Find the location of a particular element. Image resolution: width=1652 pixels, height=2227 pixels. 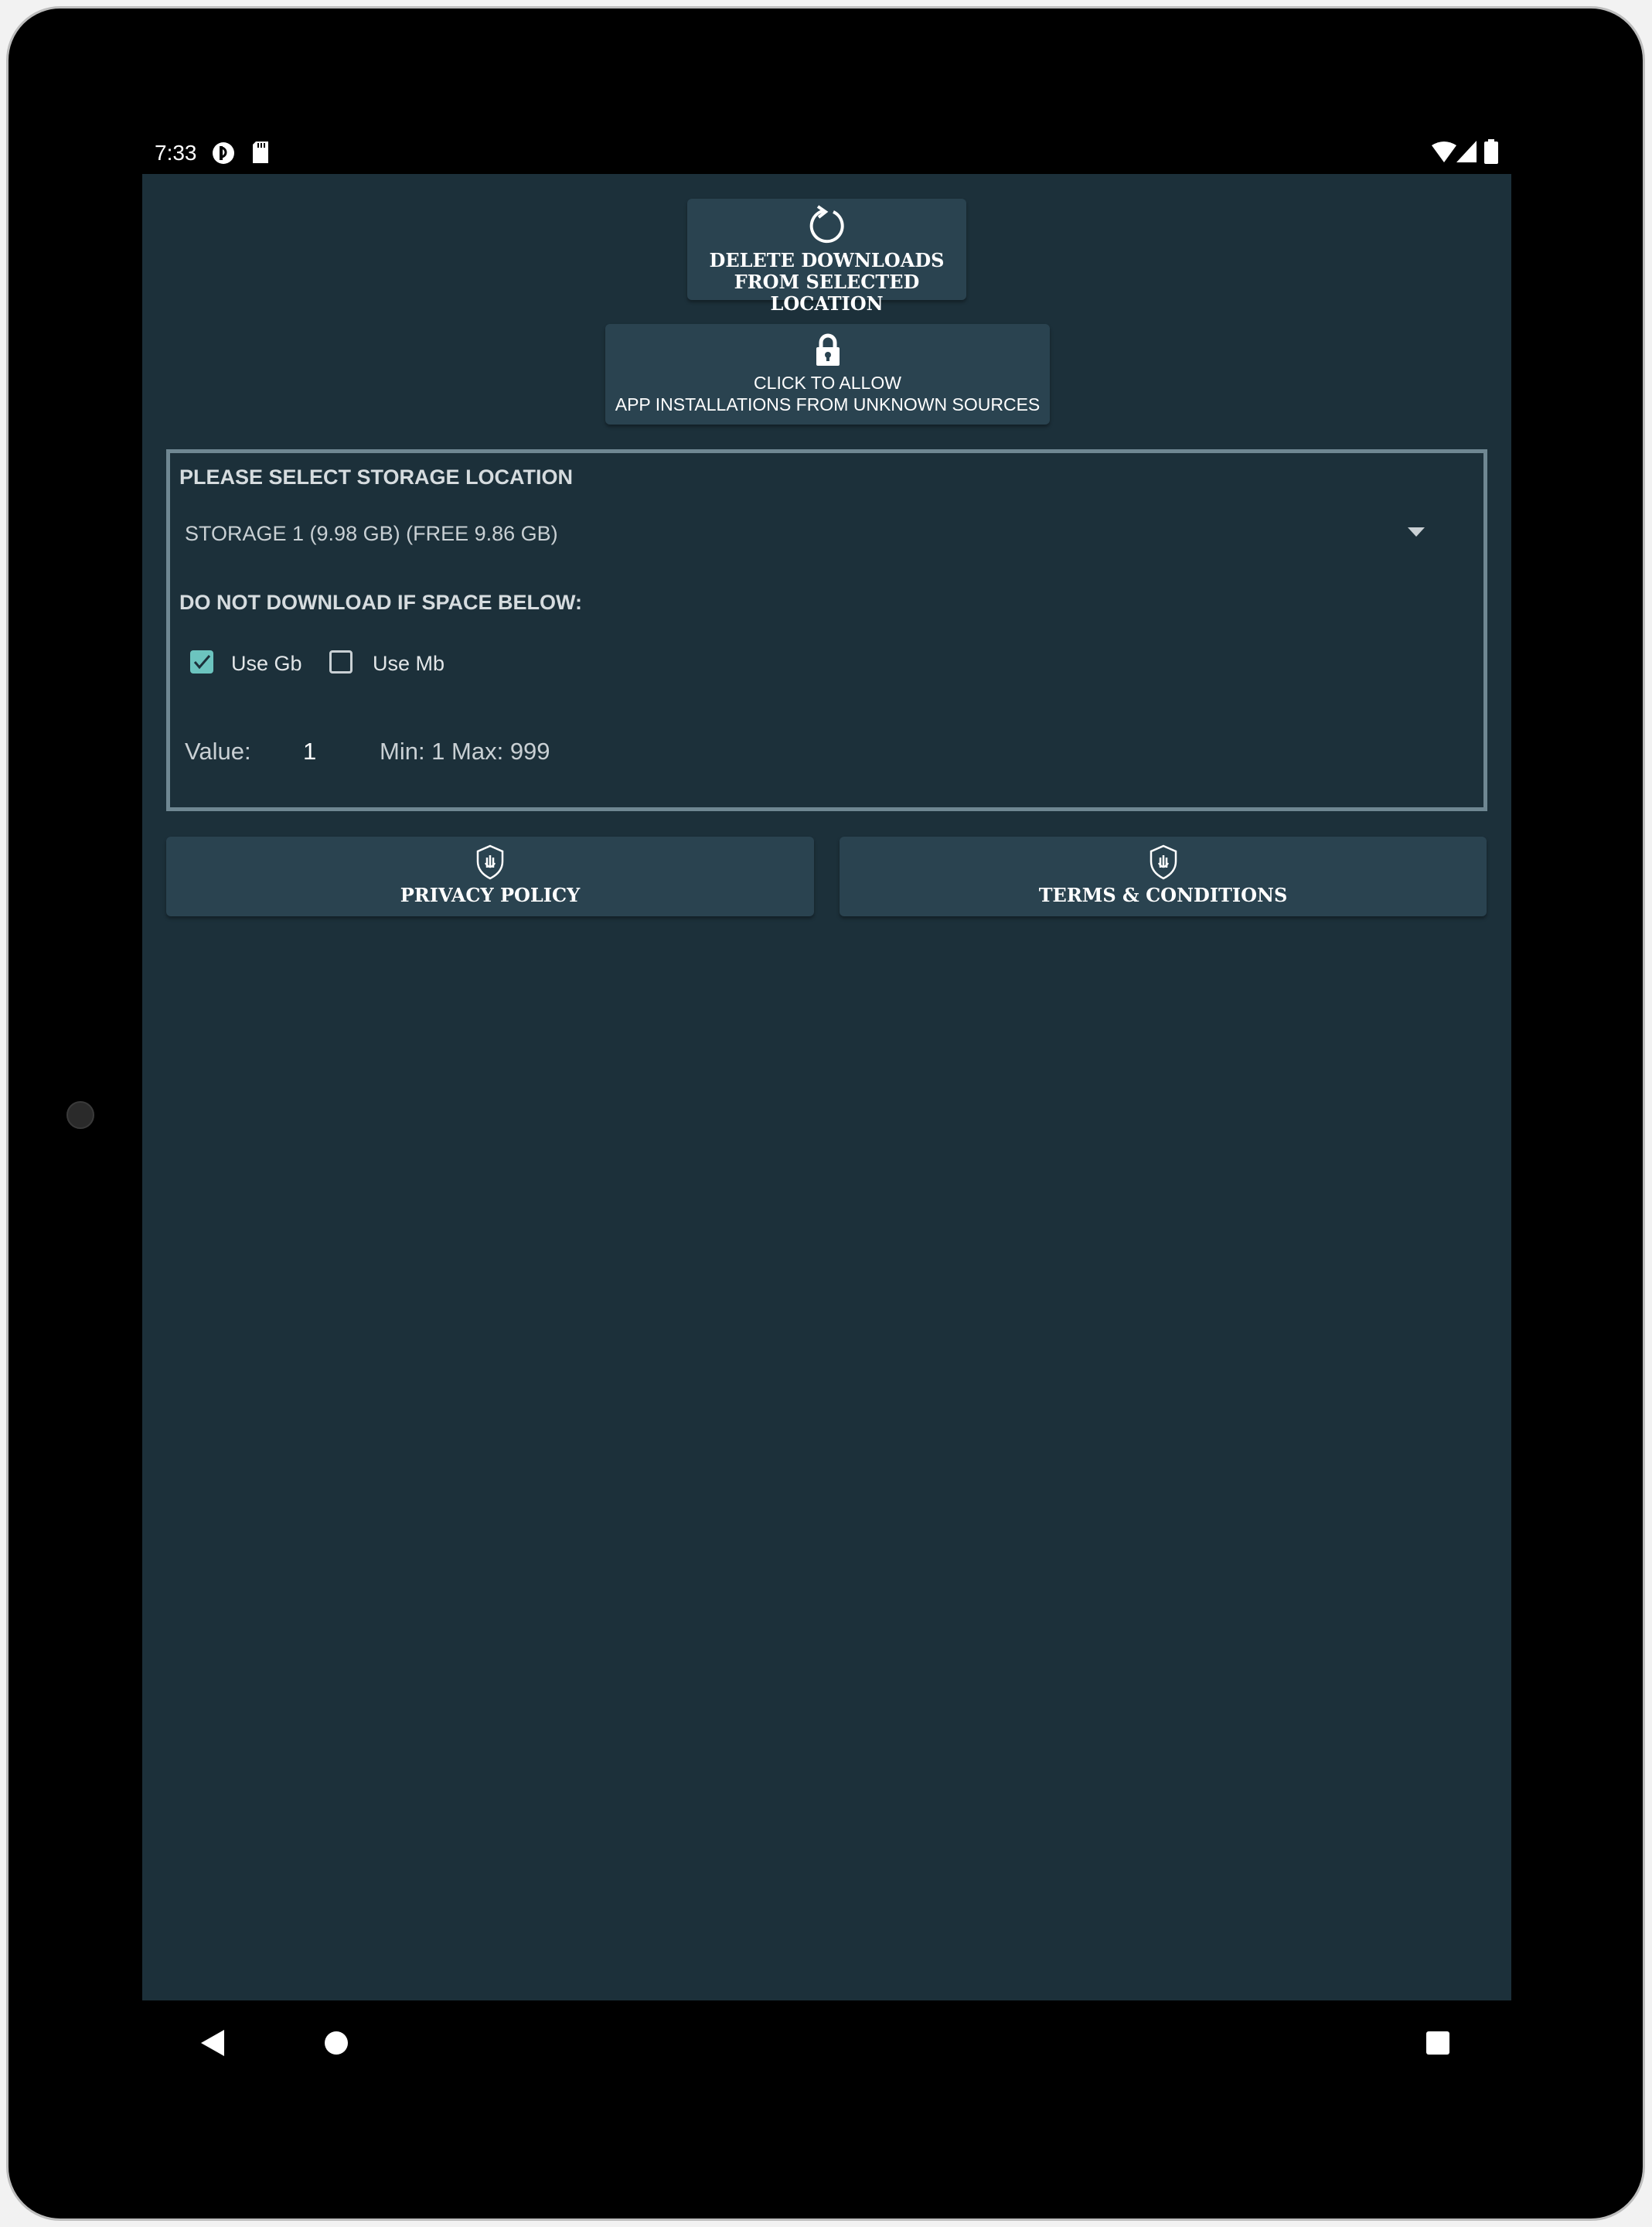

signal-icon is located at coordinates (1466, 151).